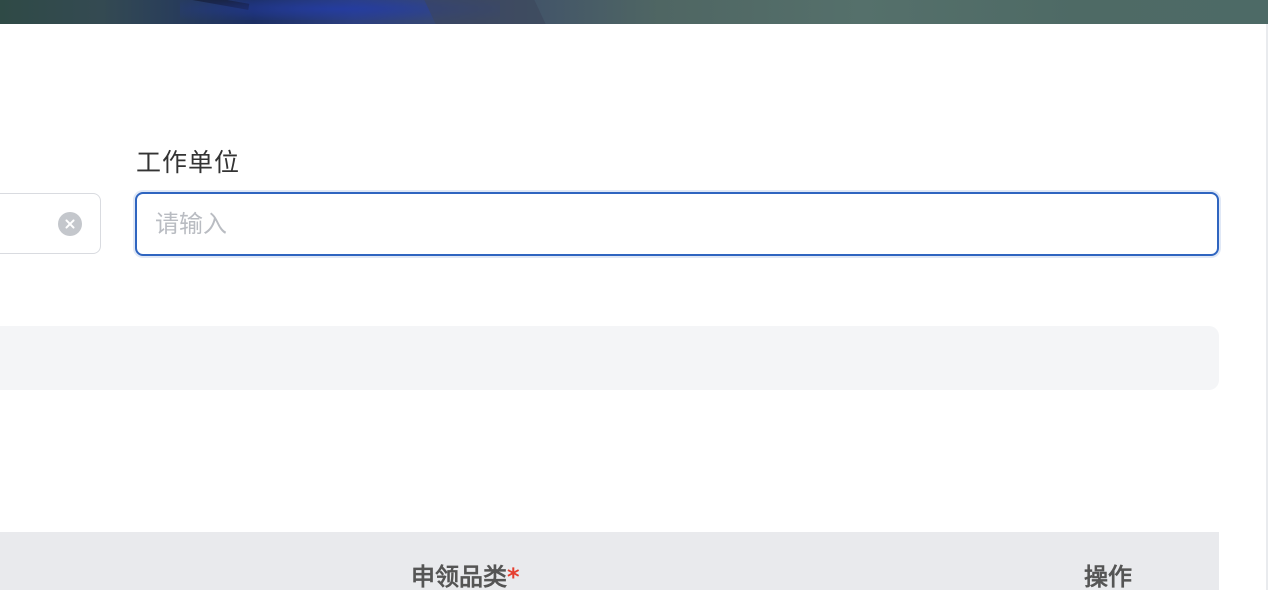  Describe the element at coordinates (513, 576) in the screenshot. I see `required-mark: *` at that location.